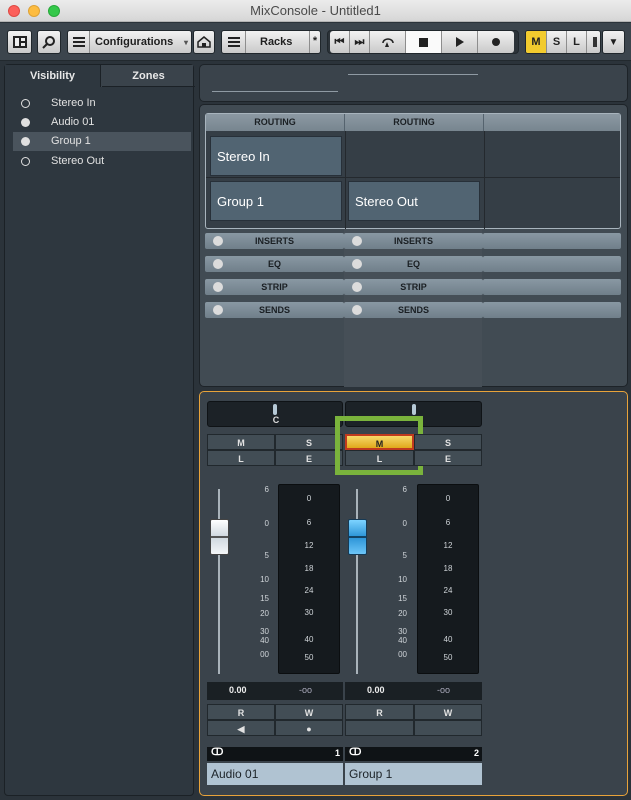 Image resolution: width=631 pixels, height=800 pixels. Describe the element at coordinates (34, 11) in the screenshot. I see `minimize-window-button` at that location.